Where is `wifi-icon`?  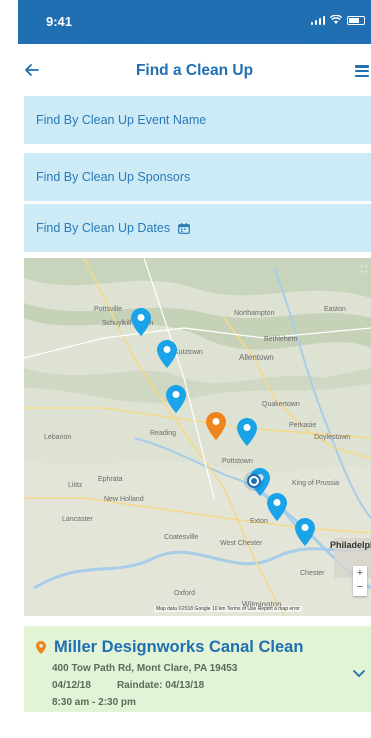 wifi-icon is located at coordinates (336, 19).